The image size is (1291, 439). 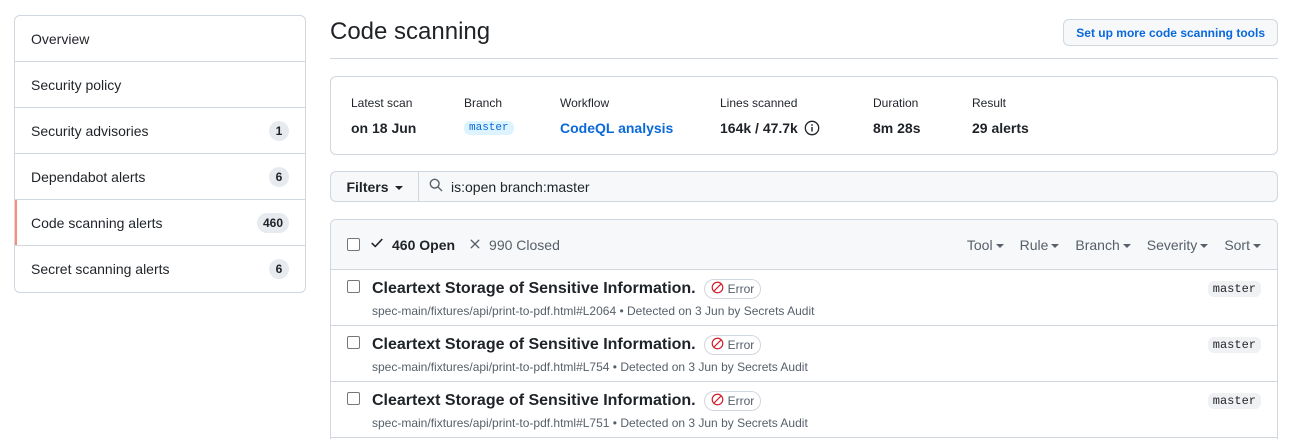 What do you see at coordinates (483, 103) in the screenshot?
I see `summary-label: Branch` at bounding box center [483, 103].